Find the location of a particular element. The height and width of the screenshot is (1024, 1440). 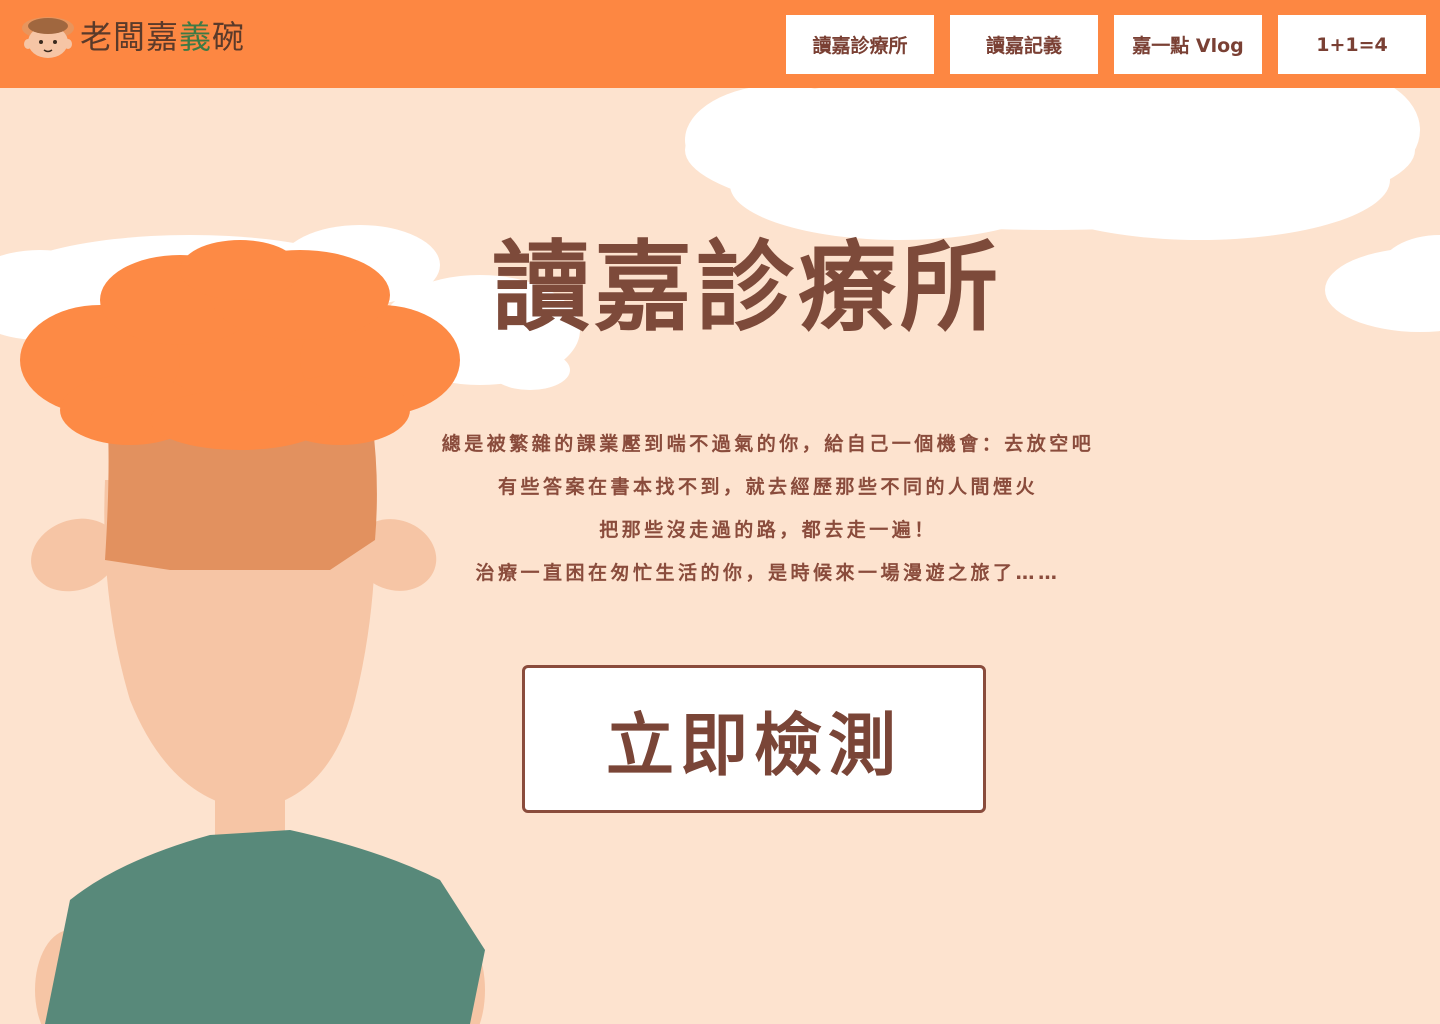

description-line: 把那些沒走過的路，都去走一遍！ is located at coordinates (768, 530).